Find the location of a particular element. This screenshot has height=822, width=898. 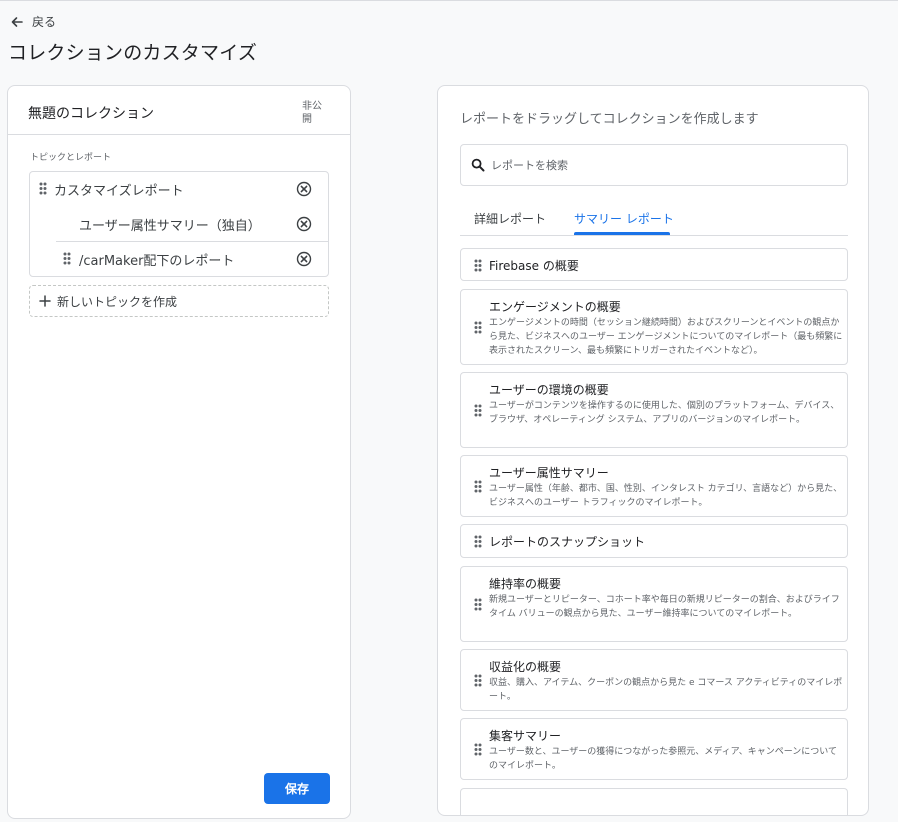

report-title: エンゲージメントの概要 is located at coordinates (555, 307).